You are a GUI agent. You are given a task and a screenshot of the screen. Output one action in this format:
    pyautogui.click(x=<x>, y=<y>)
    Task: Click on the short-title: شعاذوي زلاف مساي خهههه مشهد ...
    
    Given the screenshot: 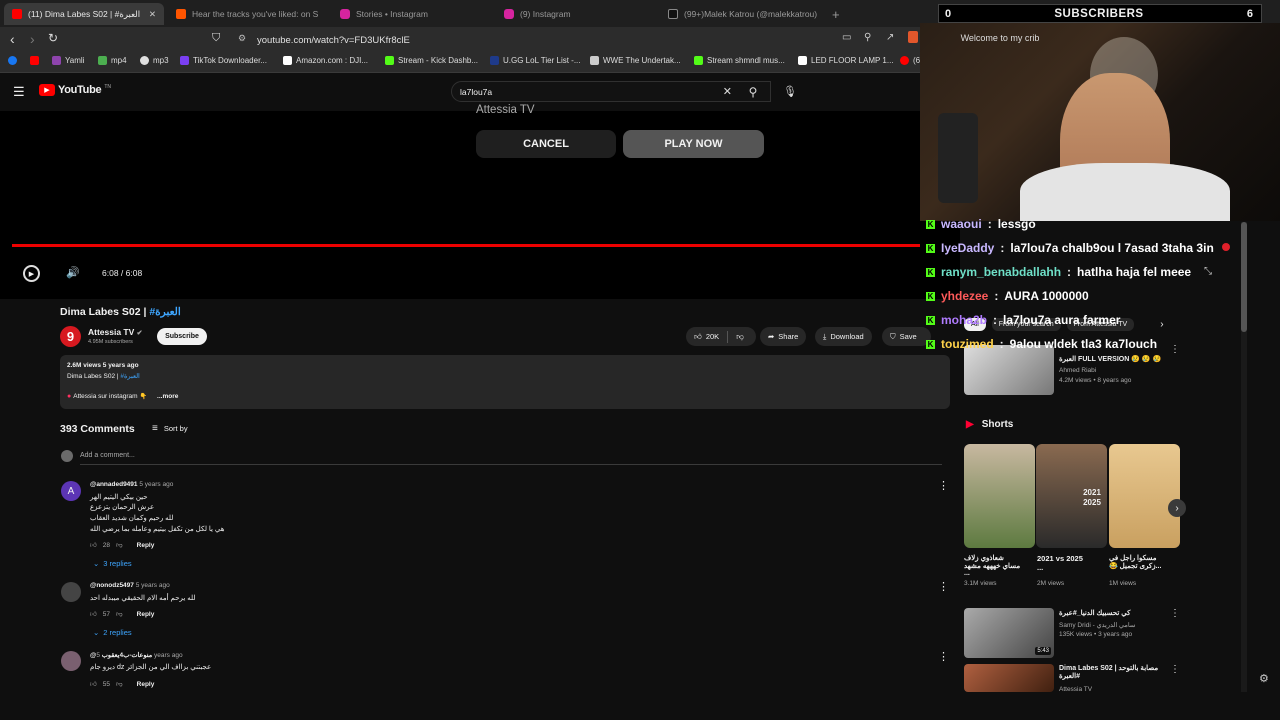 What is the action you would take?
    pyautogui.click(x=993, y=565)
    